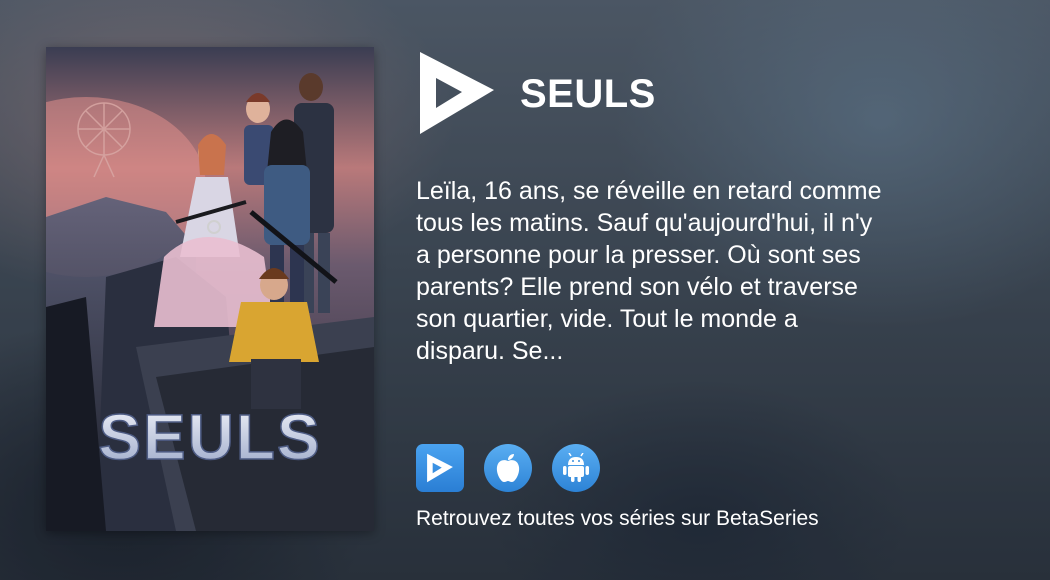 The image size is (1050, 580). I want to click on betaseries-app-button, so click(440, 468).